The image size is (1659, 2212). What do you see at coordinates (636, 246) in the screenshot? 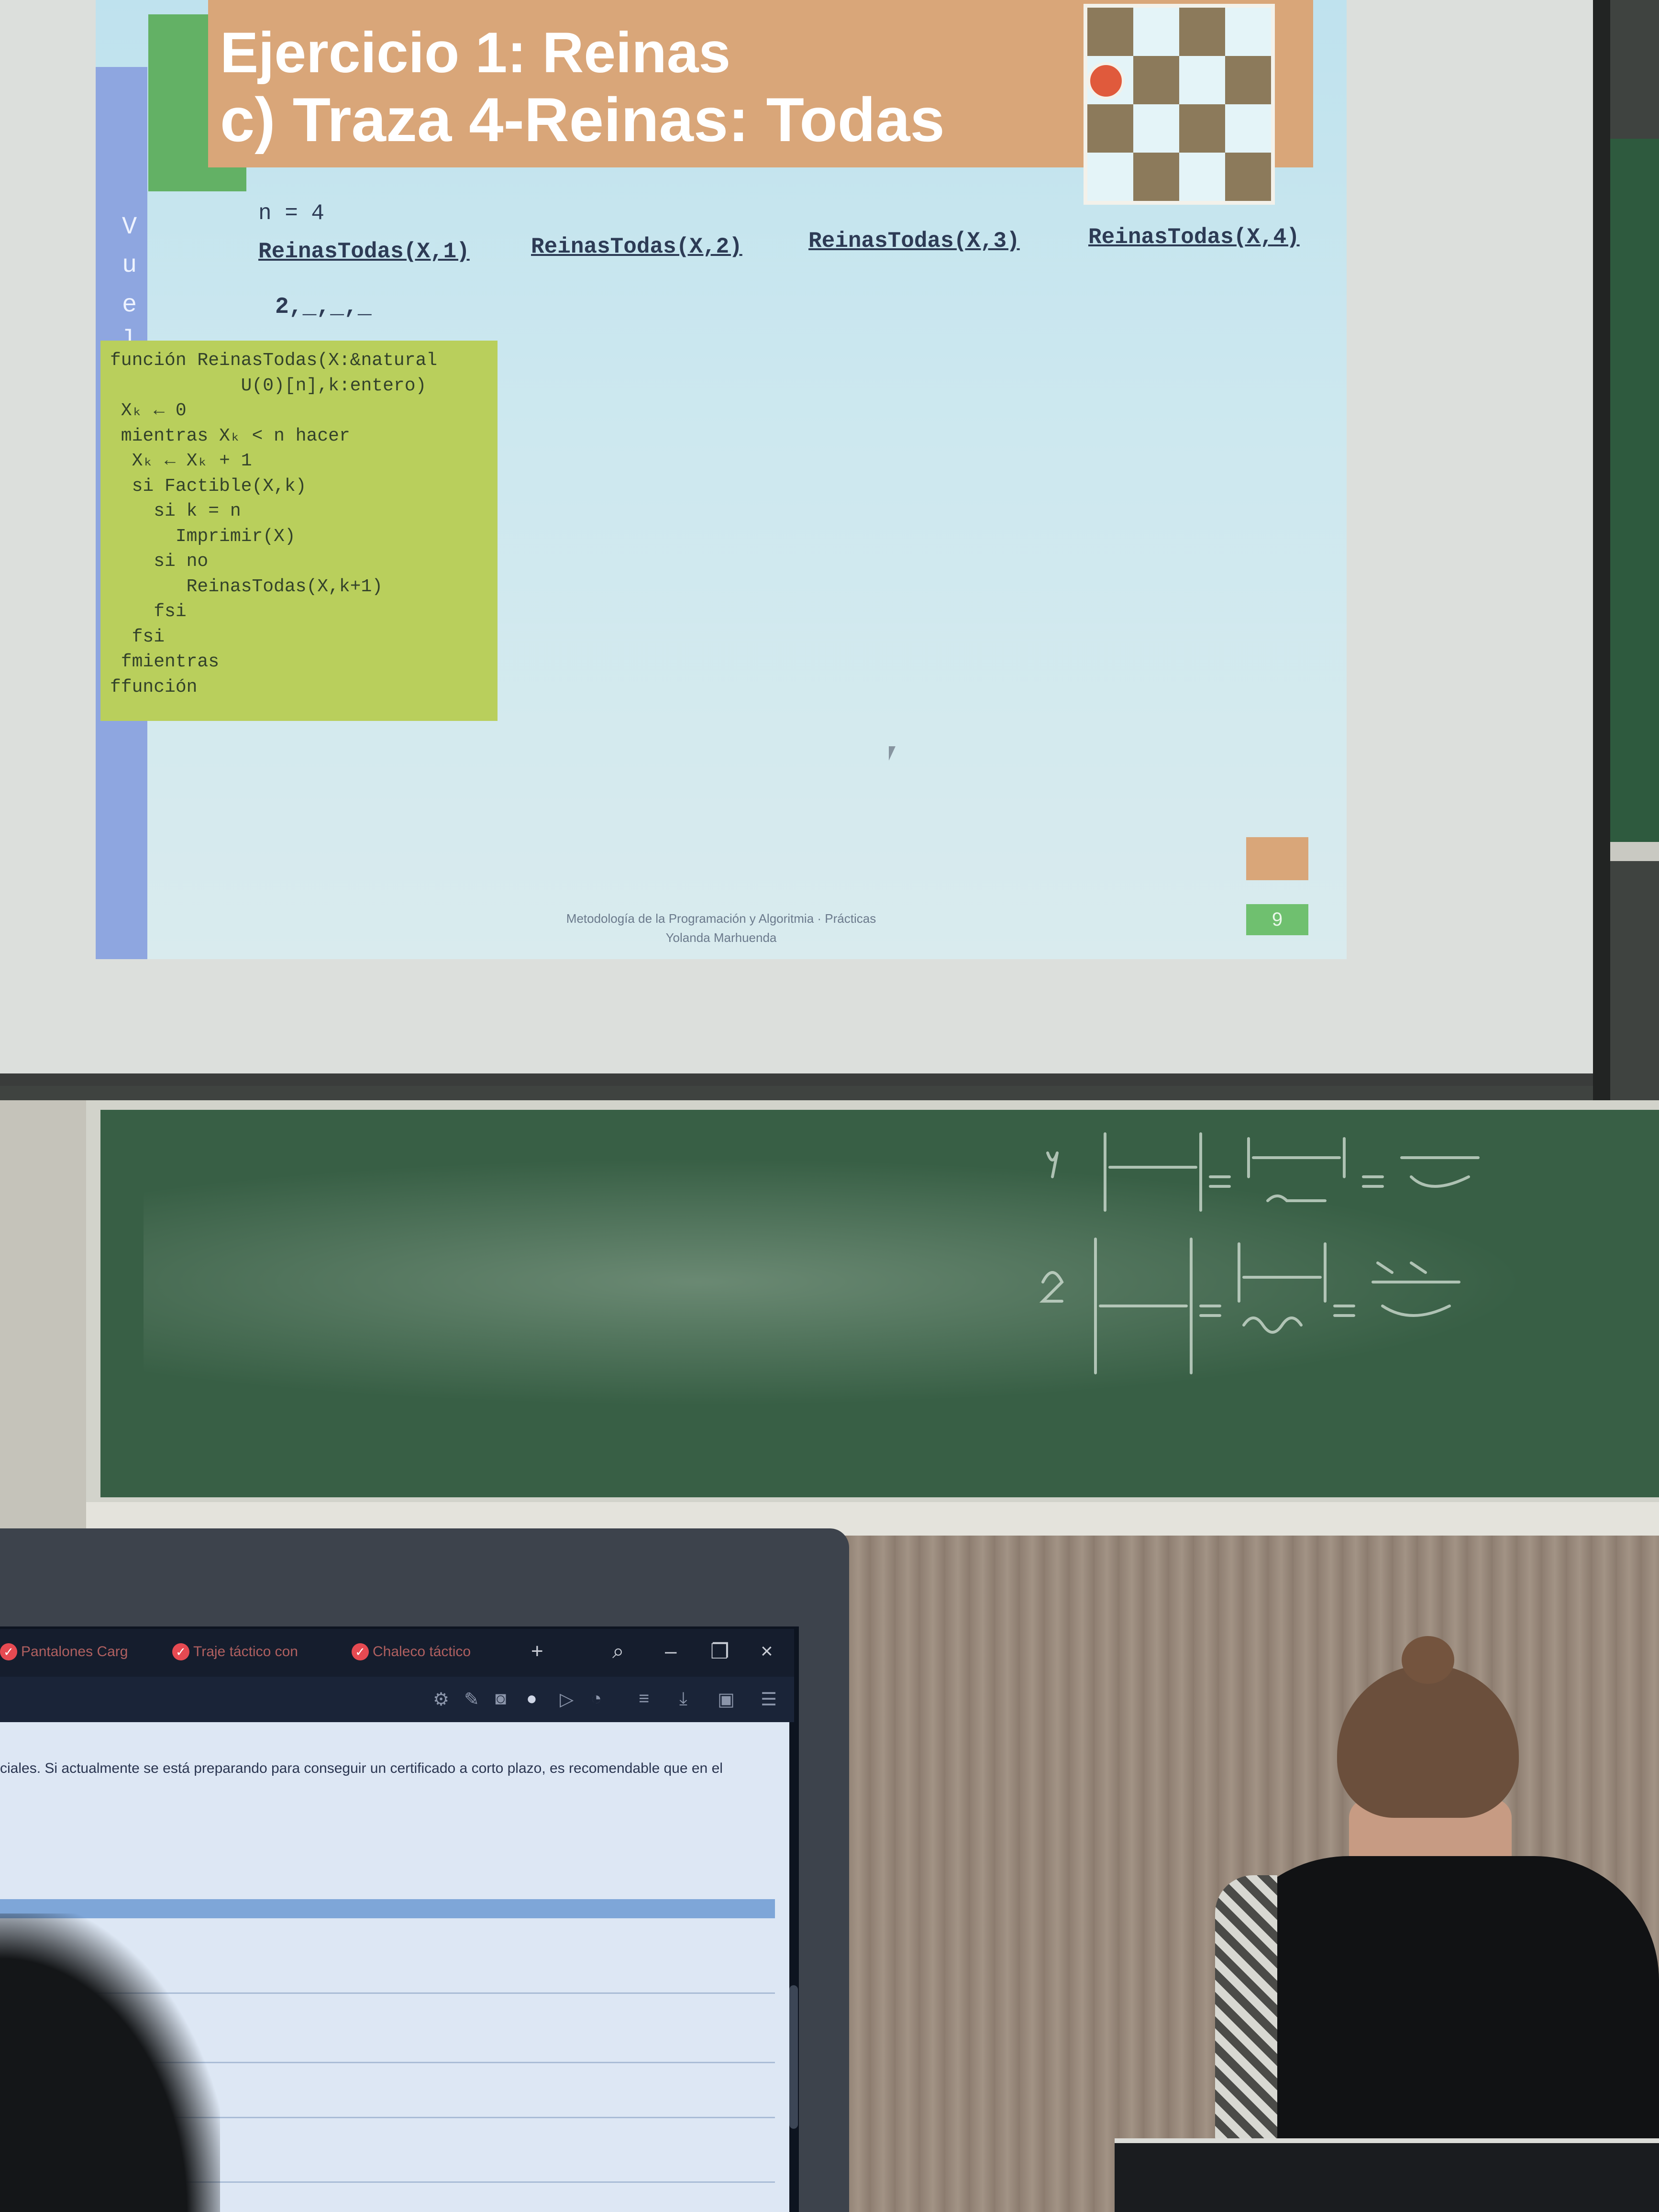
I see `trace-header: ReinasTodas(X,2)` at bounding box center [636, 246].